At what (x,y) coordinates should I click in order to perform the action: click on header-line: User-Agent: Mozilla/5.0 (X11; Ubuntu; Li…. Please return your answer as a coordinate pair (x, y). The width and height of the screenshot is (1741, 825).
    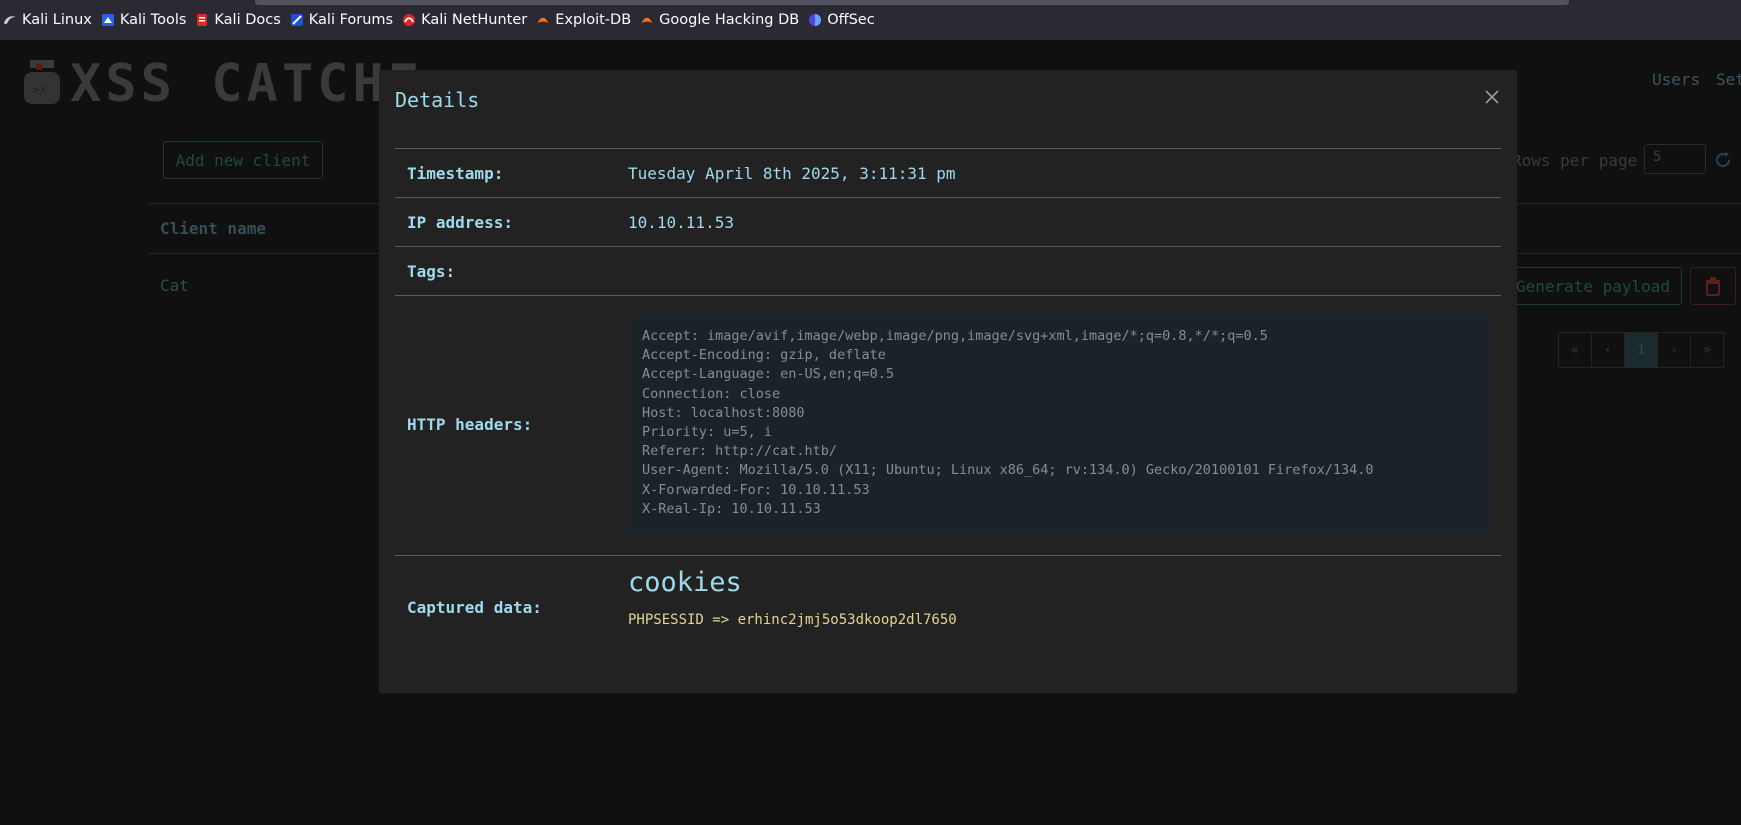
    Looking at the image, I should click on (1008, 470).